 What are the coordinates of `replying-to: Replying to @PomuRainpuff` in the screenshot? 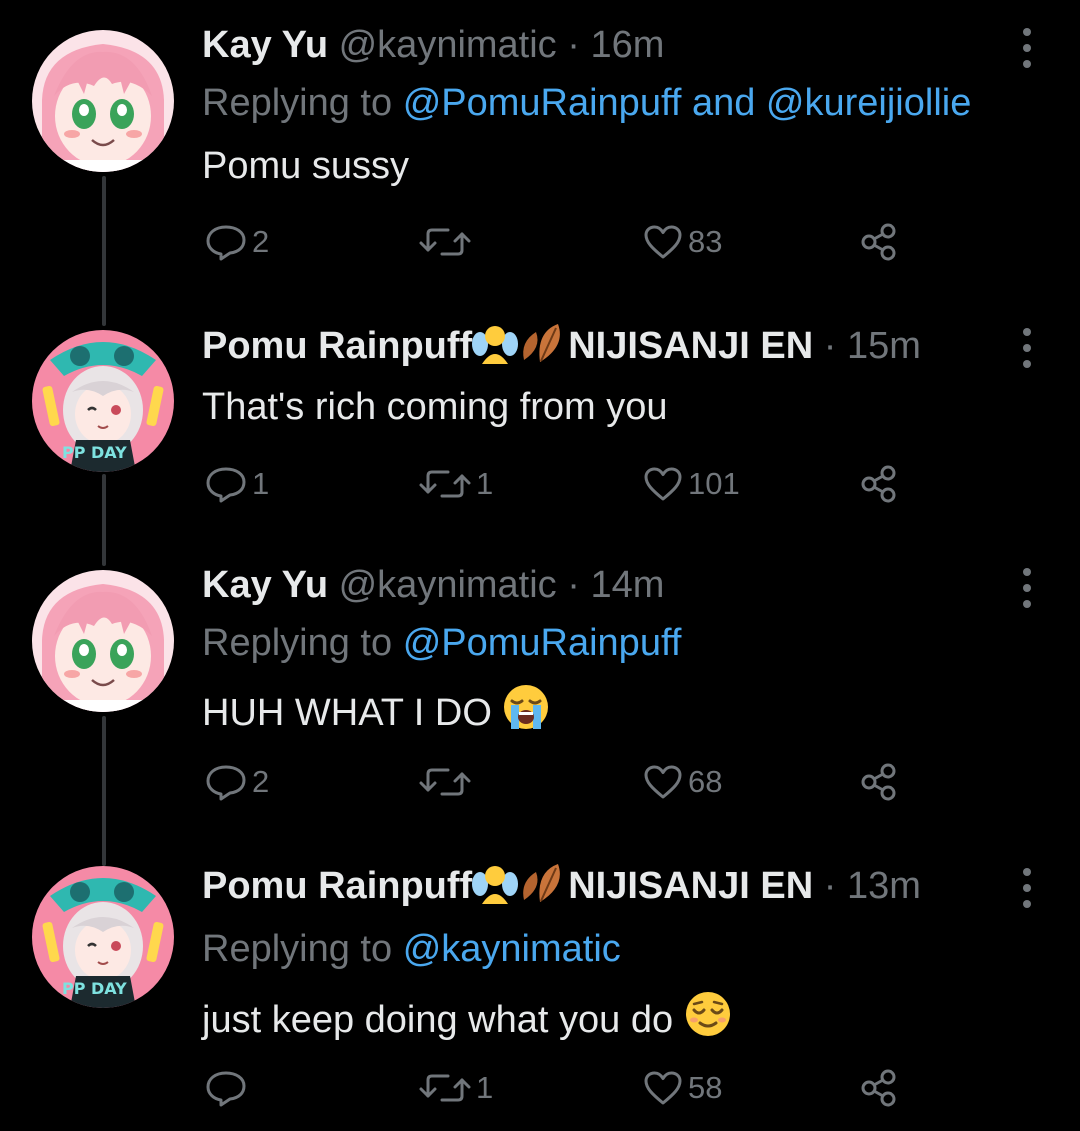 It's located at (441, 643).